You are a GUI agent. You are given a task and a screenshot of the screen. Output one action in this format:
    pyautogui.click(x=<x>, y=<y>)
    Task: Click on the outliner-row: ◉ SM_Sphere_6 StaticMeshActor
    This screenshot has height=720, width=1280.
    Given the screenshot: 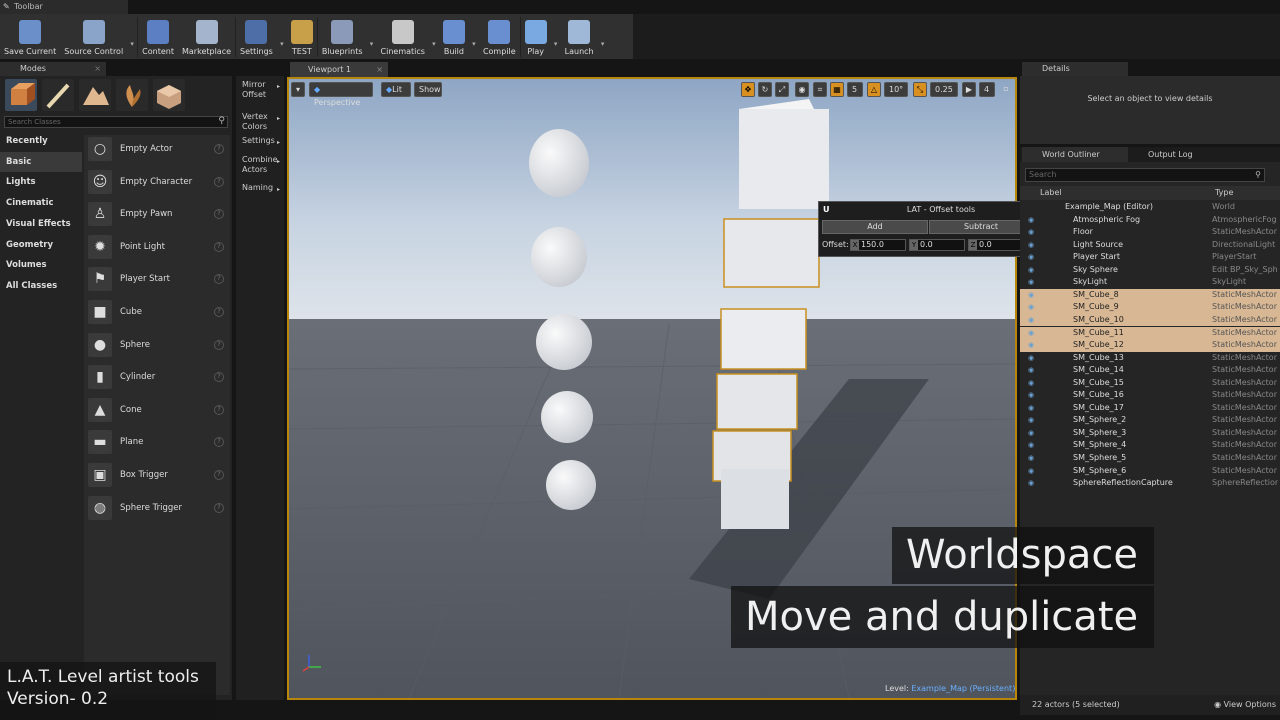 What is the action you would take?
    pyautogui.click(x=1150, y=471)
    